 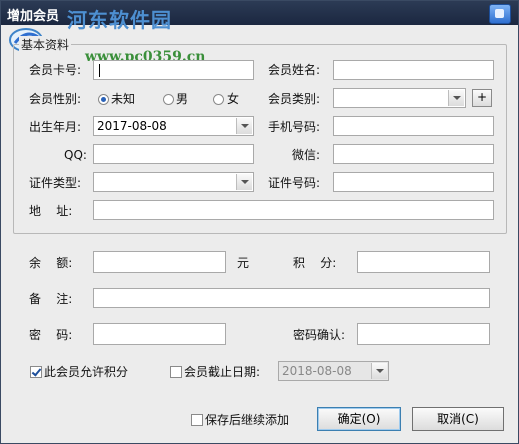 What do you see at coordinates (182, 99) in the screenshot?
I see `gender-male-label: 男` at bounding box center [182, 99].